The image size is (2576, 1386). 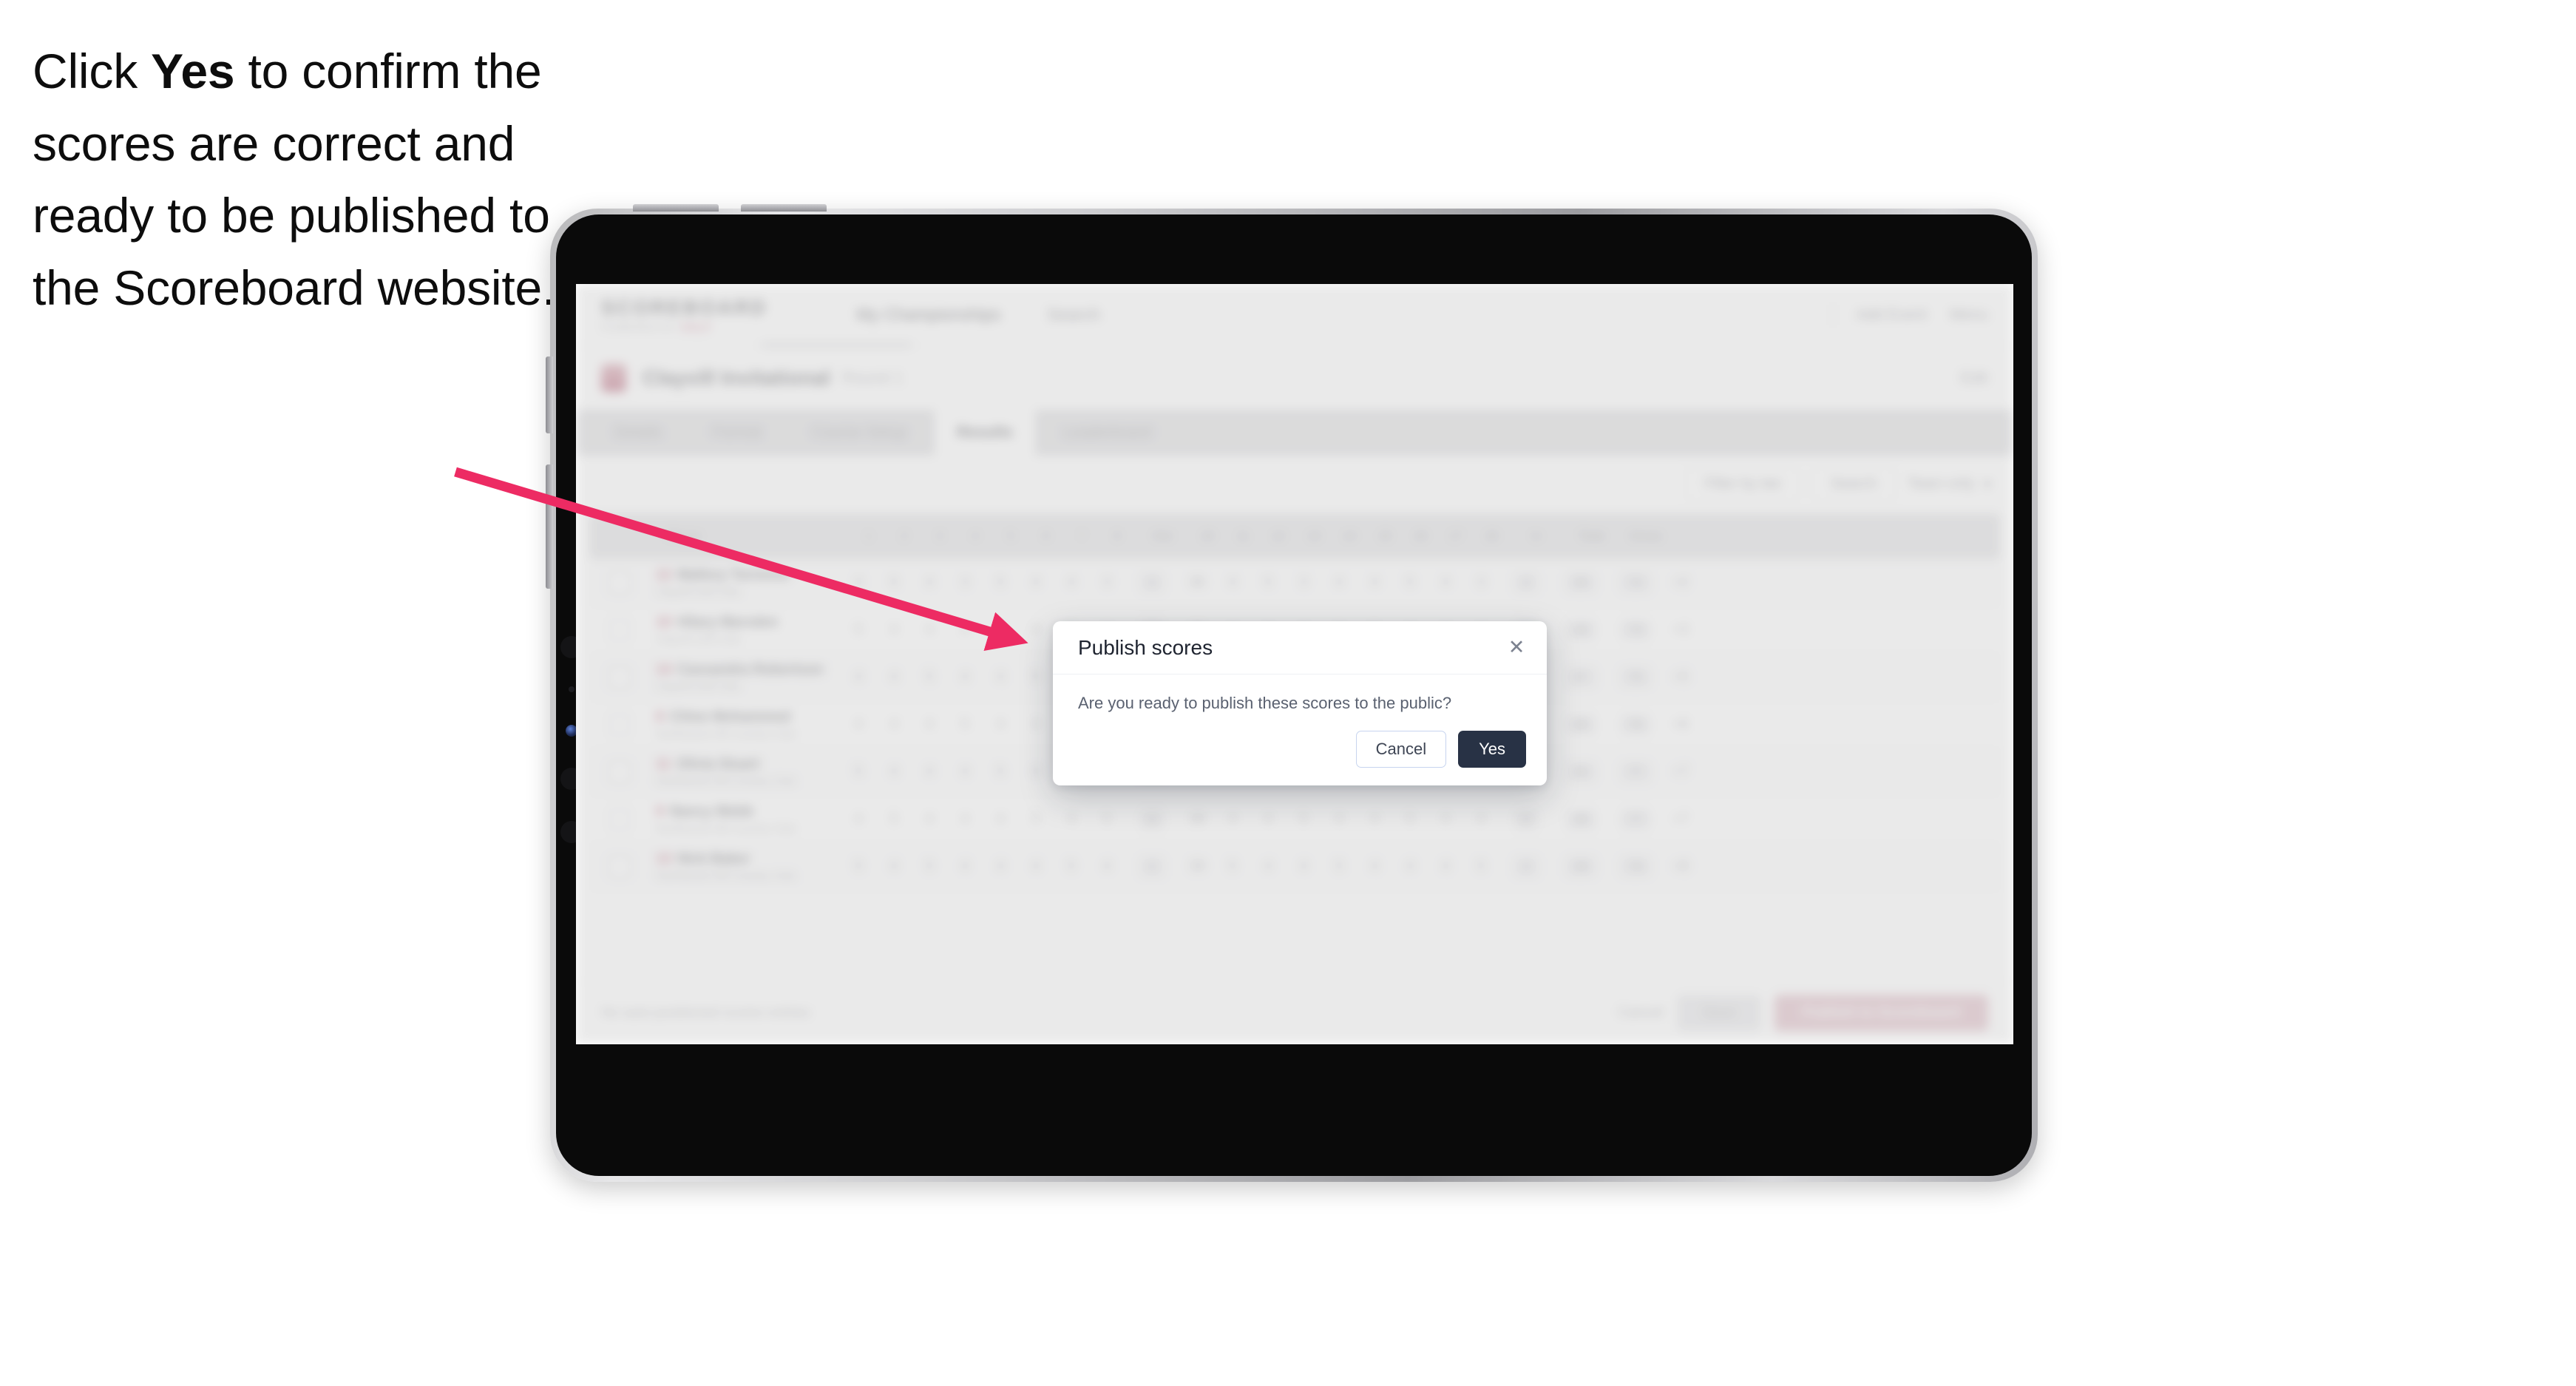 I want to click on dialog-footer: Cancel Yes, so click(x=1440, y=749).